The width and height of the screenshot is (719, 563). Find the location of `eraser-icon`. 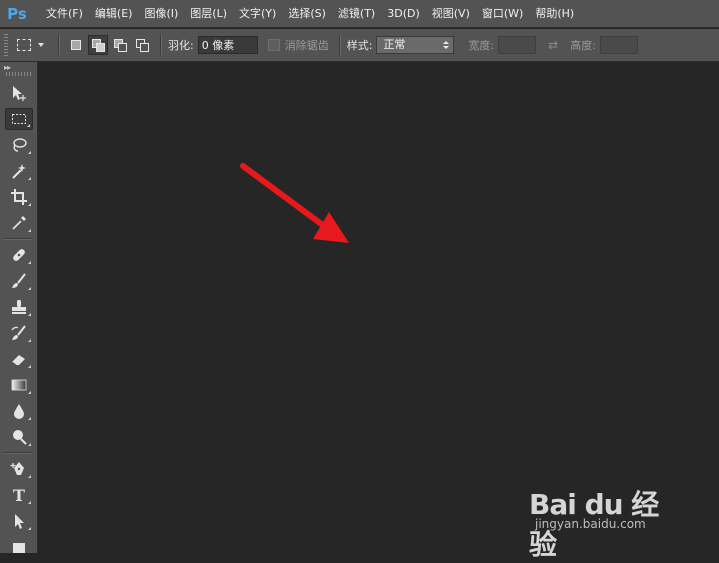

eraser-icon is located at coordinates (19, 359).